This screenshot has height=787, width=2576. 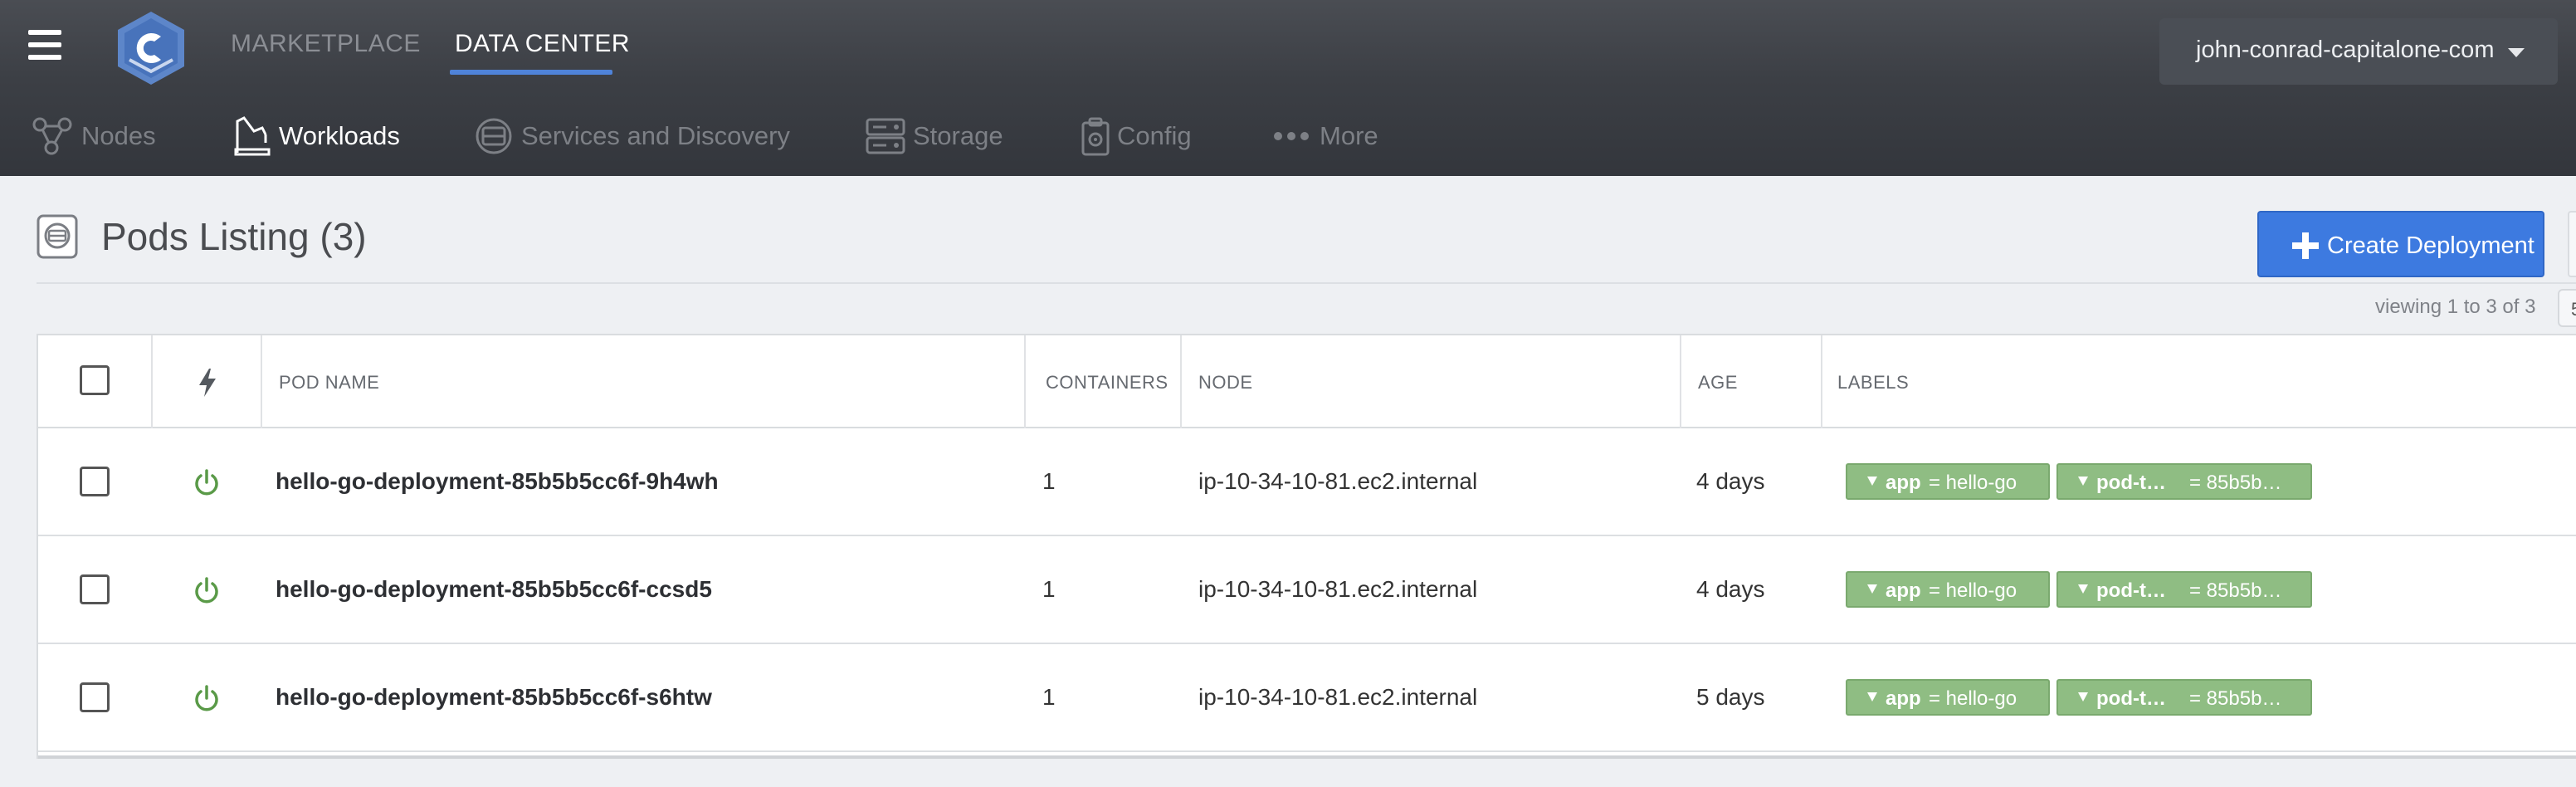 I want to click on account-dropdown: john-conrad-capitalone-com, so click(x=2359, y=52).